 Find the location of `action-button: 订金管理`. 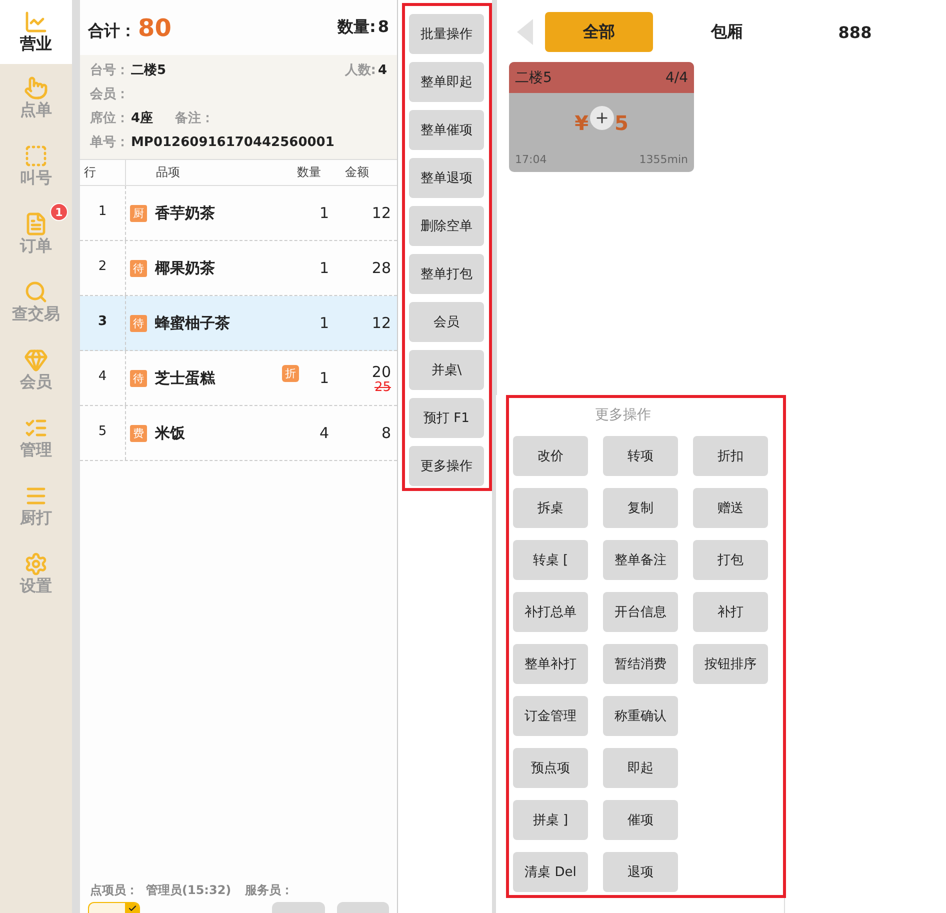

action-button: 订金管理 is located at coordinates (550, 716).